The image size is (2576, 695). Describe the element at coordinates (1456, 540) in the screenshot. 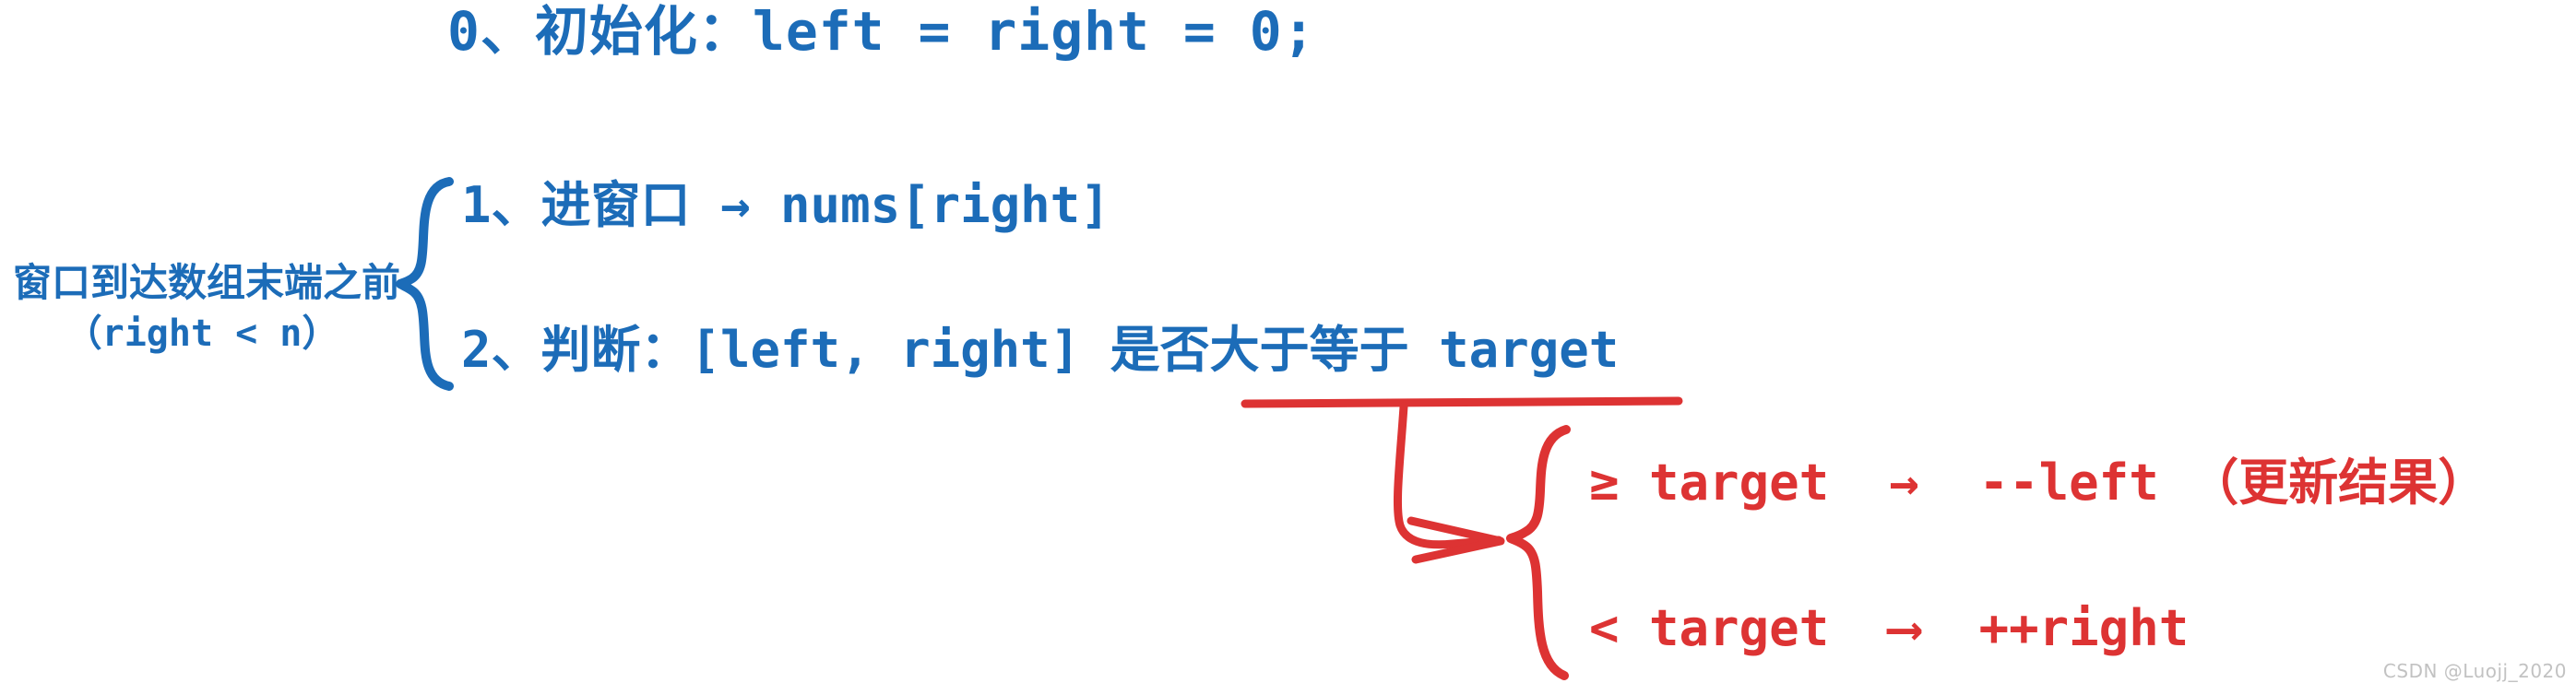

I see `red-connector-arrowhead` at that location.